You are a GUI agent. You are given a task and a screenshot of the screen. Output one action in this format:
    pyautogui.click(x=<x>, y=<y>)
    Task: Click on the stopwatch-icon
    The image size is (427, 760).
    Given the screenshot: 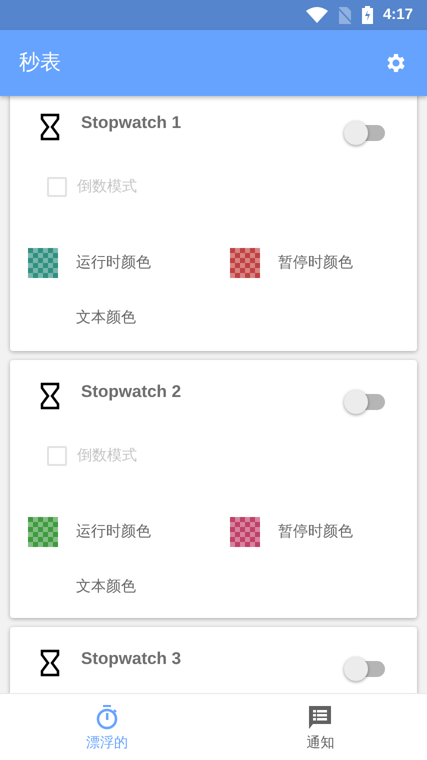 What is the action you would take?
    pyautogui.click(x=106, y=717)
    